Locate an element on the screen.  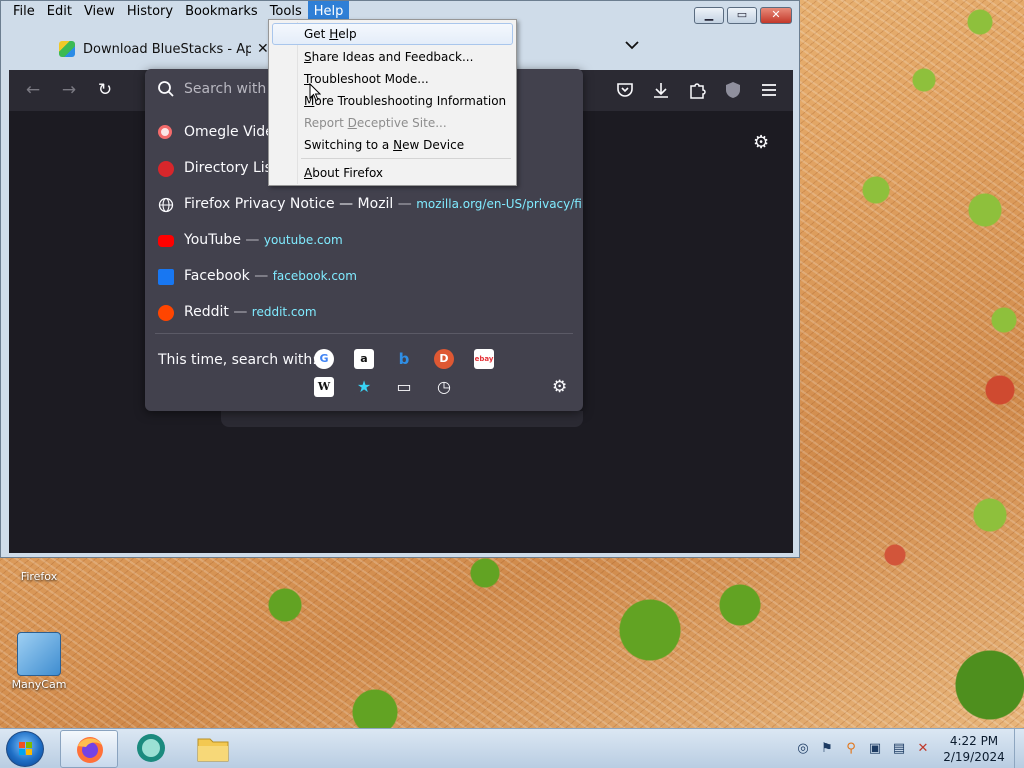
taskbar-firefox-button is located at coordinates (89, 749).